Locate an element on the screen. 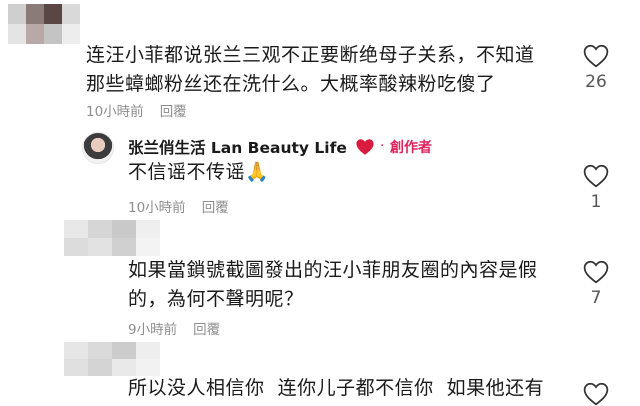 Image resolution: width=640 pixels, height=406 pixels. comment-time: 9小時前 is located at coordinates (153, 330).